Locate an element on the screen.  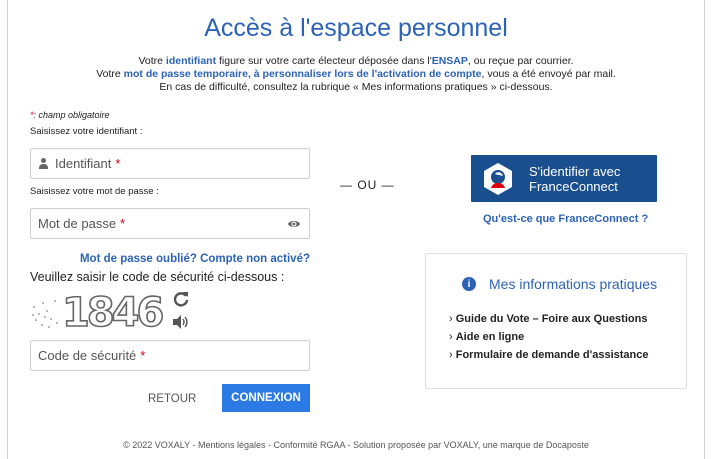
intro-text-segment: , vous a été envoyé par mail. is located at coordinates (548, 74).